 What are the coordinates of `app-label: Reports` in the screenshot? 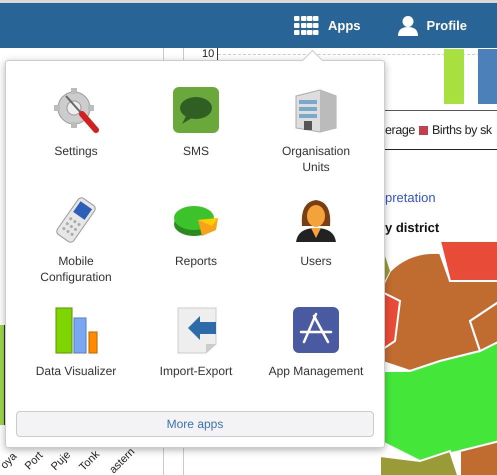 It's located at (196, 261).